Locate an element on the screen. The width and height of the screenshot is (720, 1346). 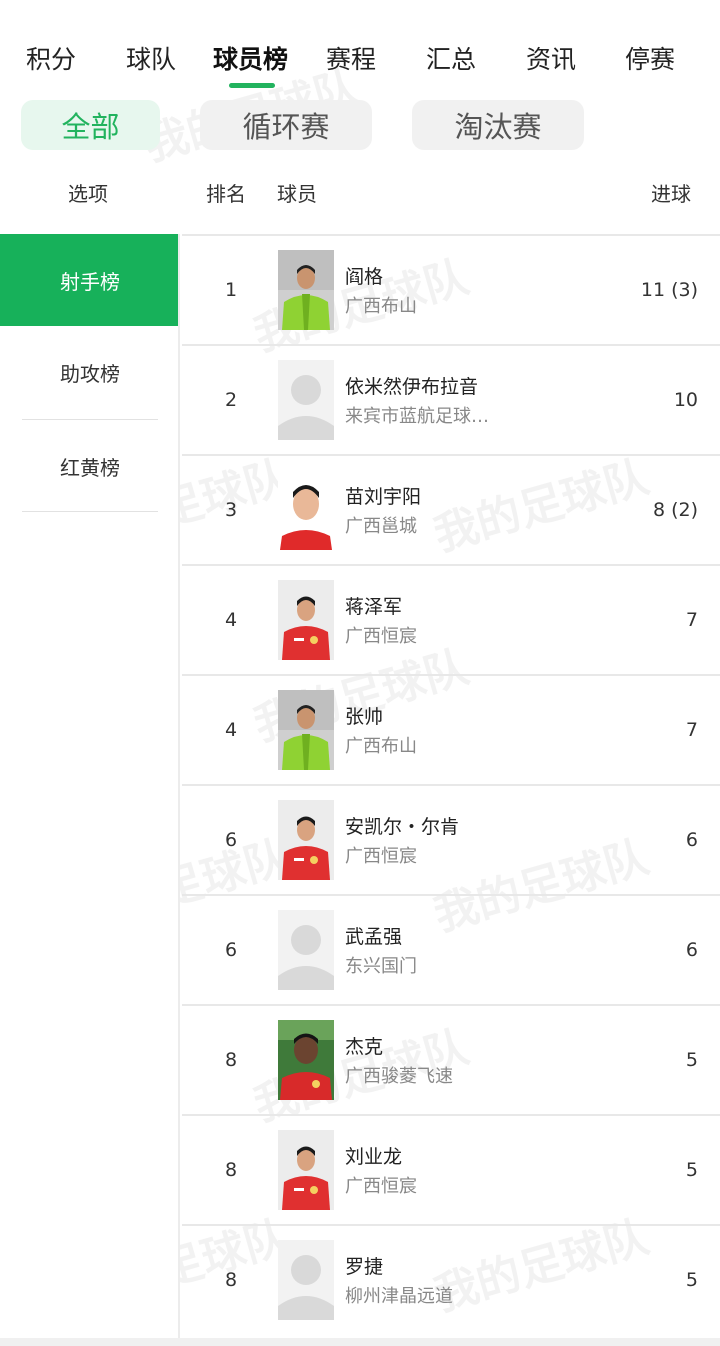
player-name: 苗刘宇阳 is located at coordinates (383, 497).